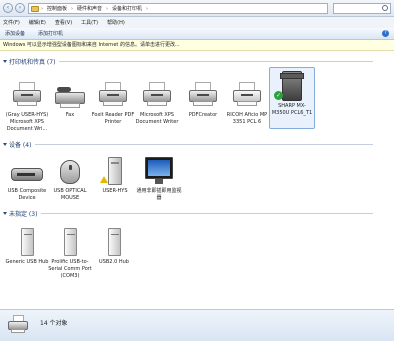 Image resolution: width=394 pixels, height=341 pixels. I want to click on device-label: Foxit Reader PDF Printer, so click(113, 118).